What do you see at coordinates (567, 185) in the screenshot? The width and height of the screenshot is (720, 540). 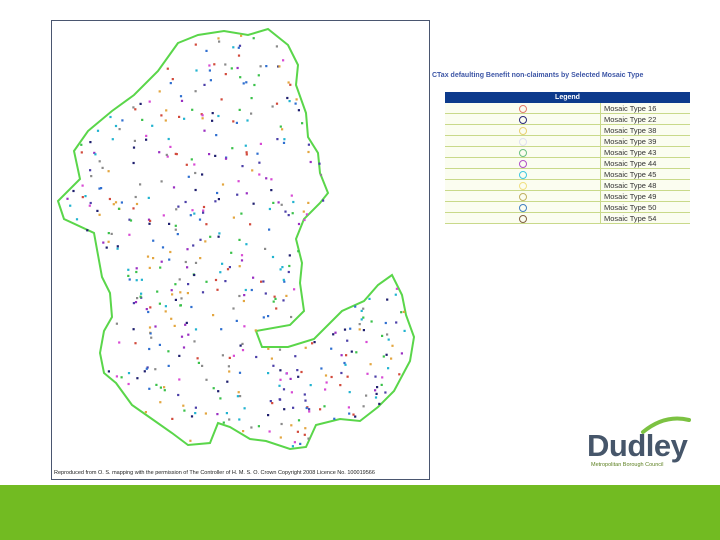 I see `legend-row: Mosaic Type 48` at bounding box center [567, 185].